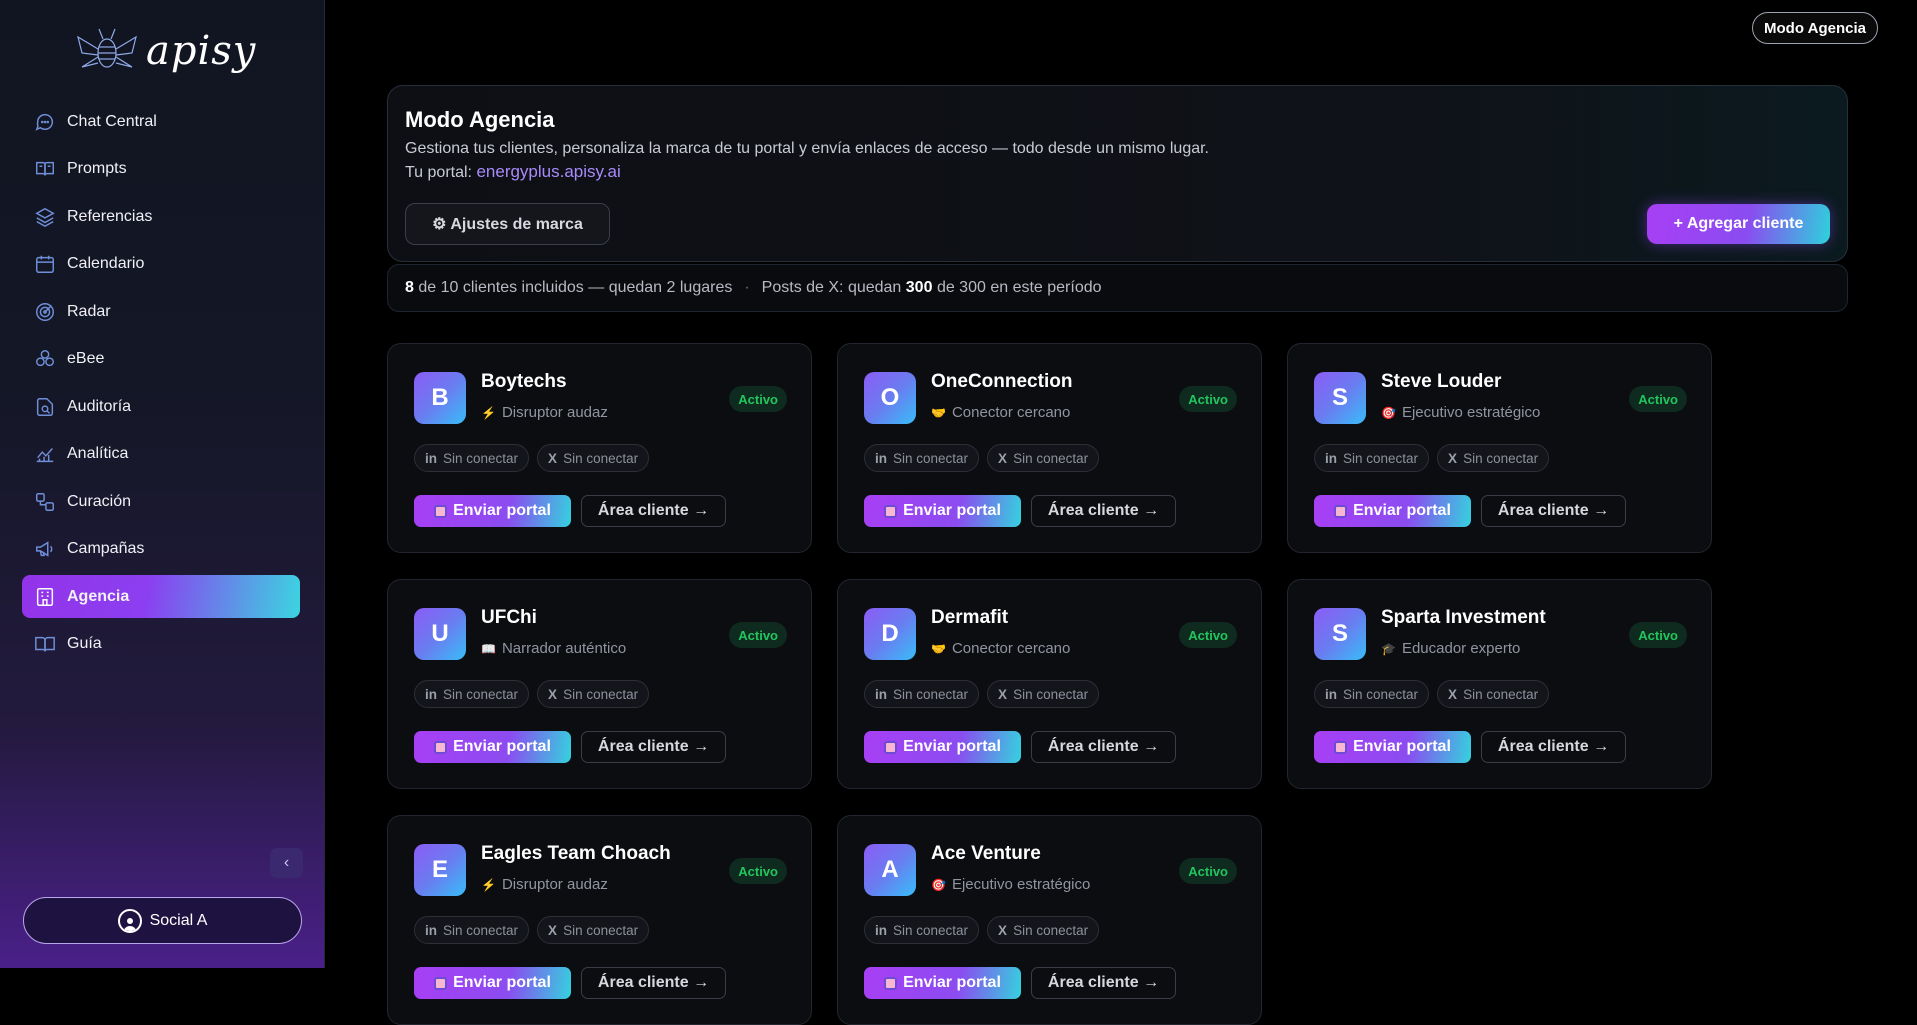  I want to click on logo-text: apisy, so click(201, 51).